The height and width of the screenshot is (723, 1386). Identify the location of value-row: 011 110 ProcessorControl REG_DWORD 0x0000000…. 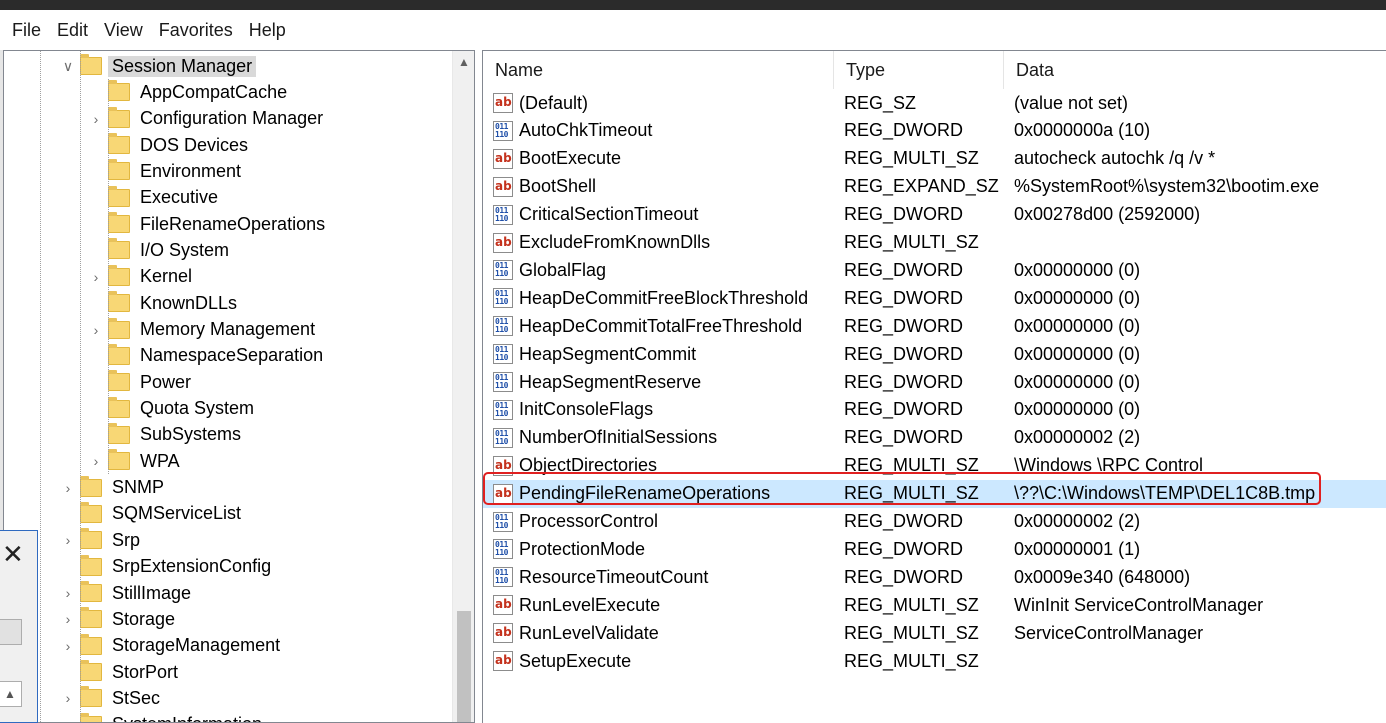
(934, 522).